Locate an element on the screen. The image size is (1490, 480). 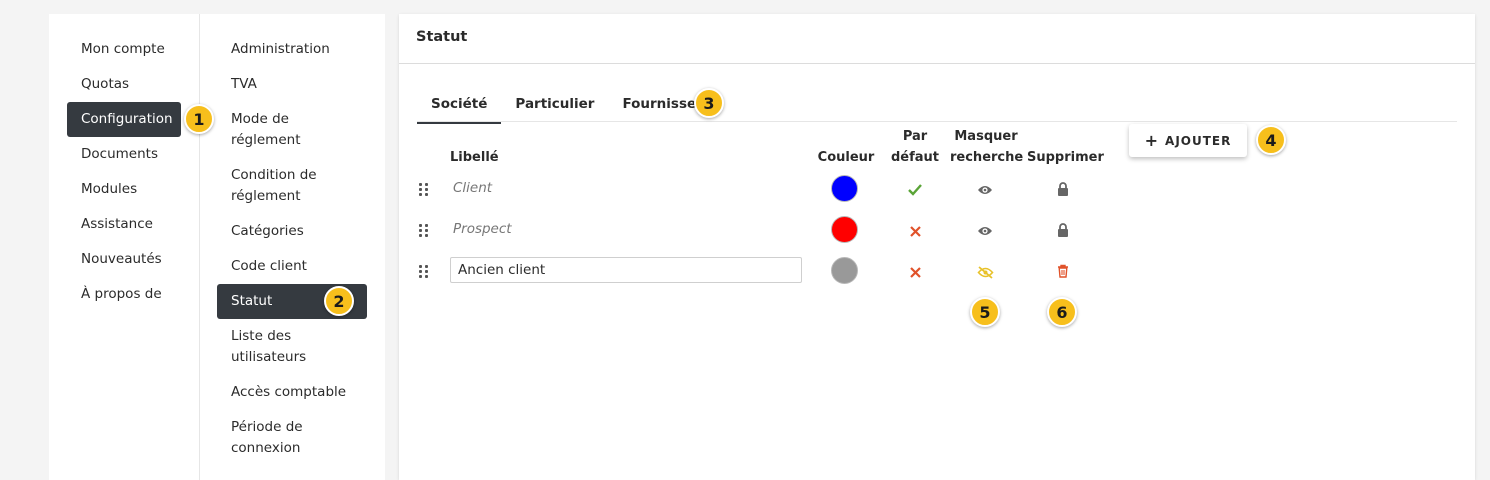
title-divider is located at coordinates (937, 63).